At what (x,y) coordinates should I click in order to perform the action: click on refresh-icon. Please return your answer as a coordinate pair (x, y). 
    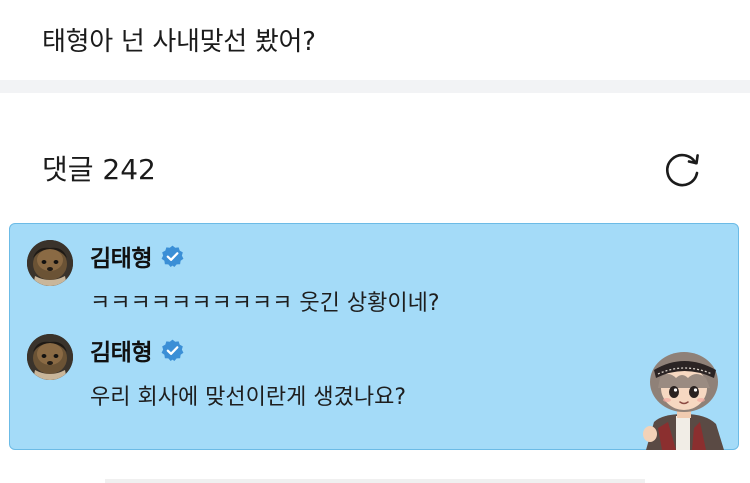
    Looking at the image, I should click on (682, 170).